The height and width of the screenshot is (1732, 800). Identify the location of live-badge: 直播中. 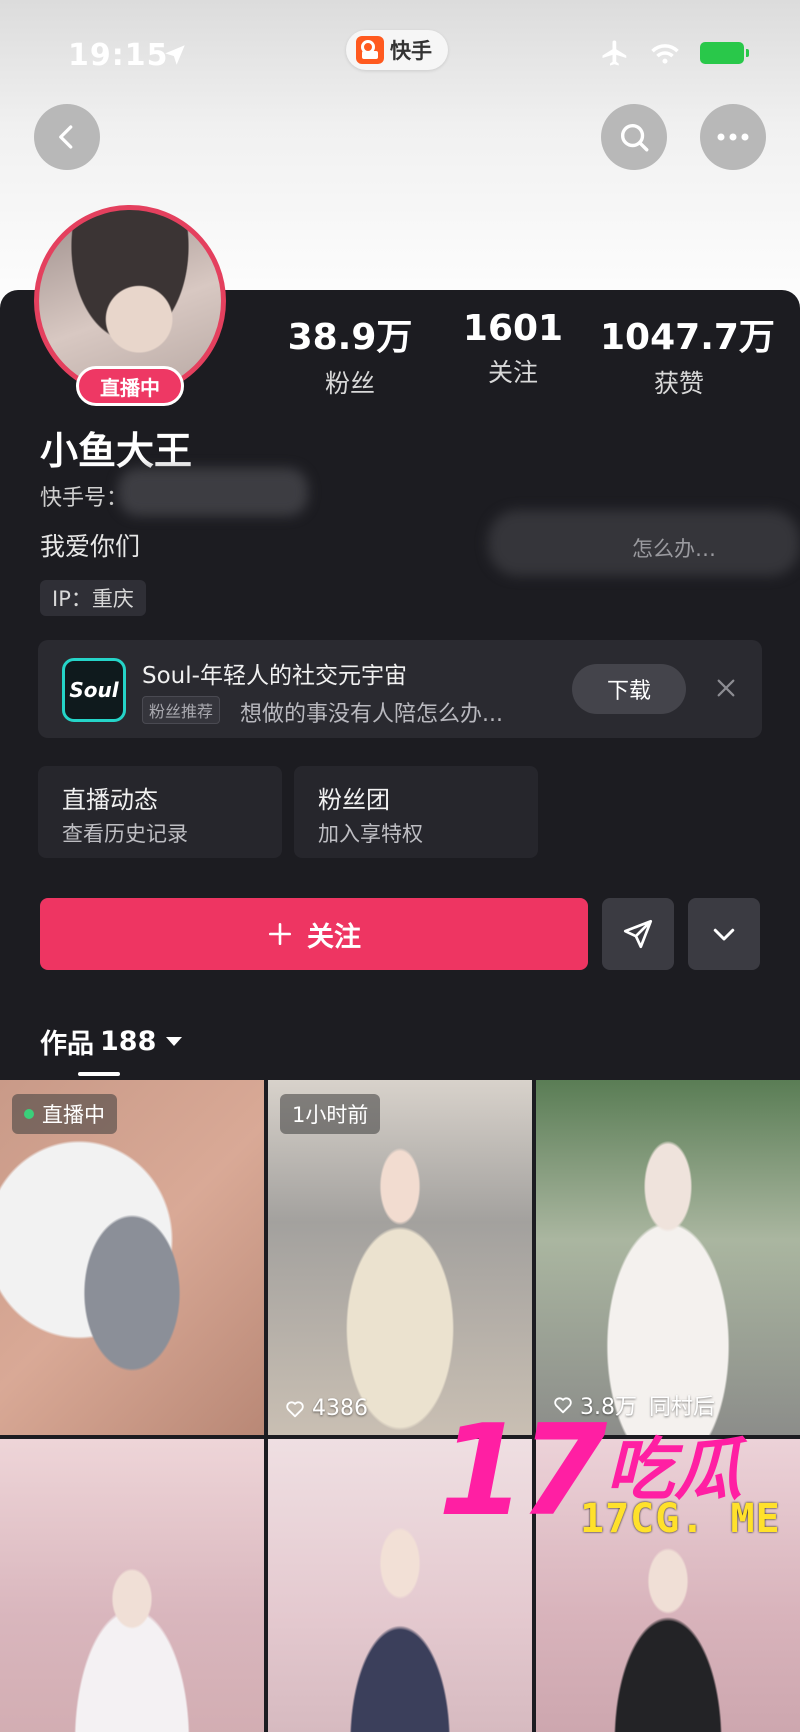
(130, 386).